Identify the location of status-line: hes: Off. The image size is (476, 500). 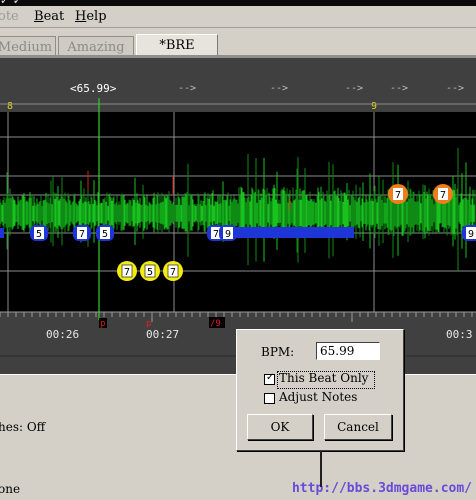
(23, 427).